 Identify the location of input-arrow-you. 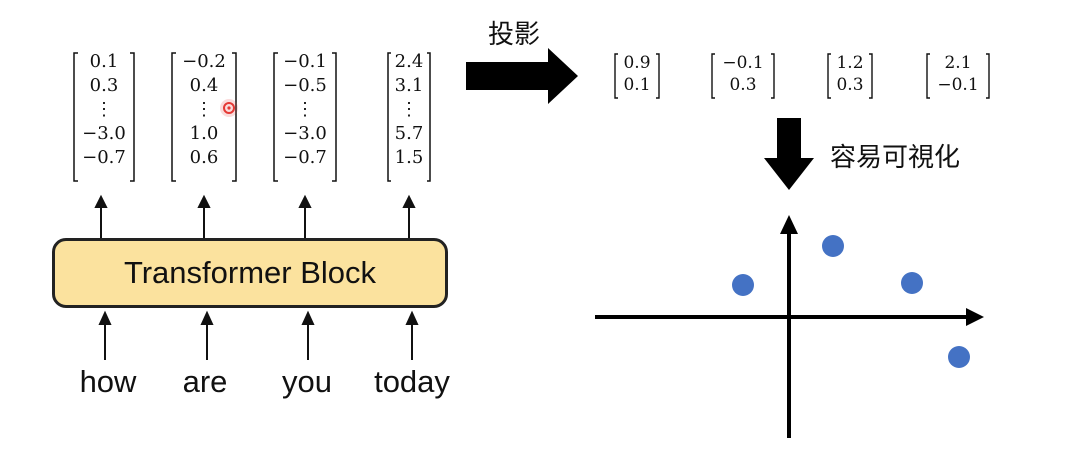
(308, 335).